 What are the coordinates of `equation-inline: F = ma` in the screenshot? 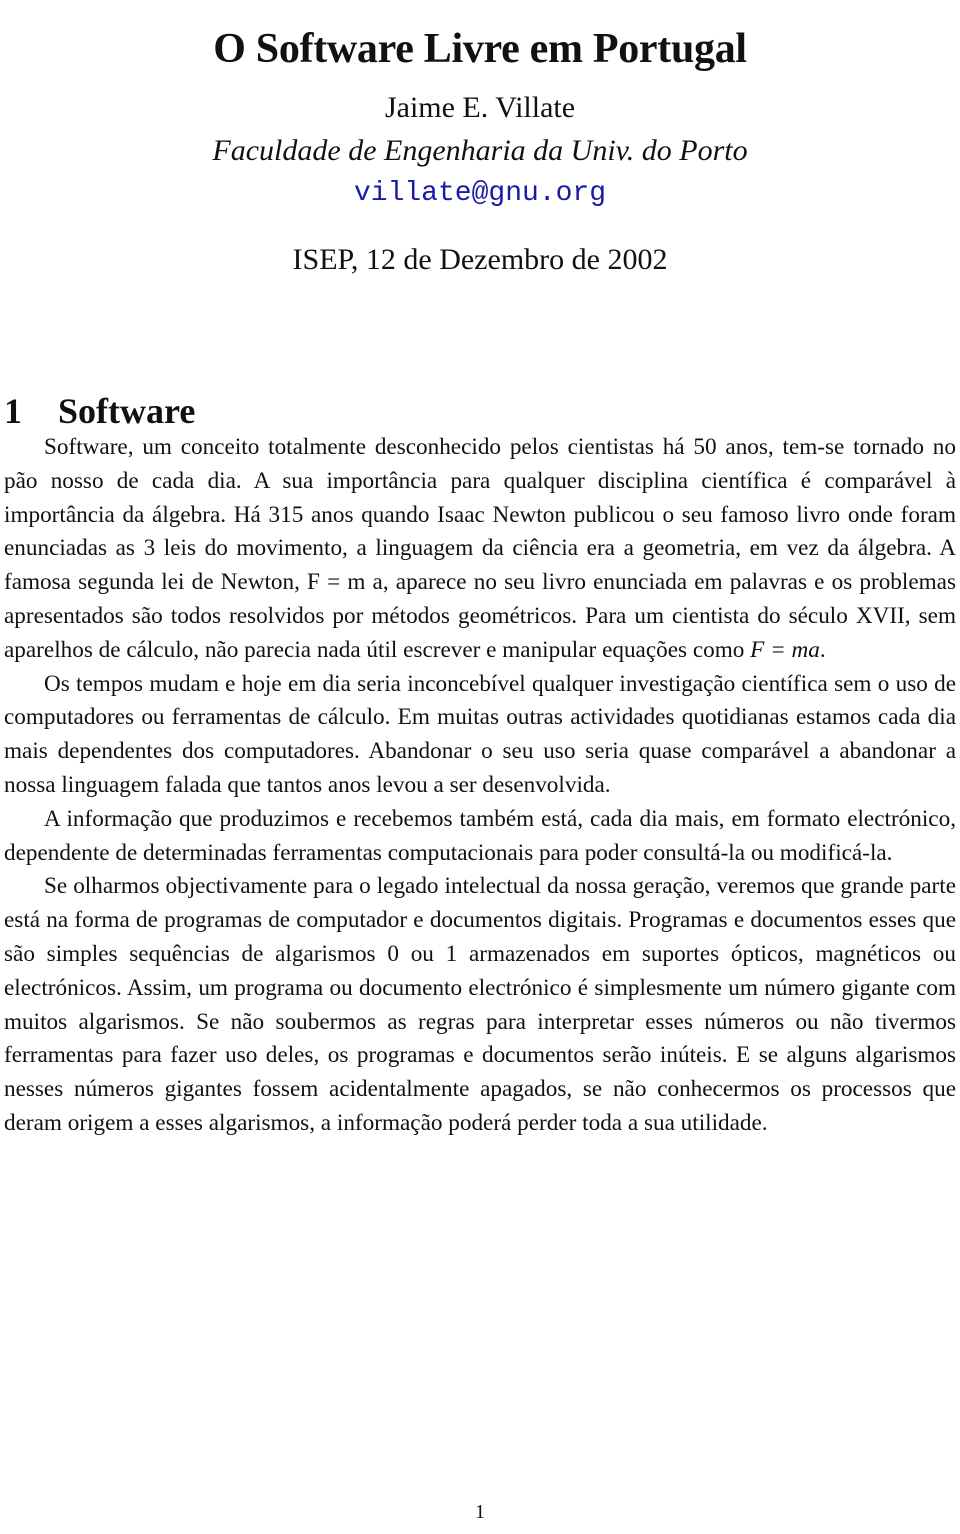 It's located at (785, 649).